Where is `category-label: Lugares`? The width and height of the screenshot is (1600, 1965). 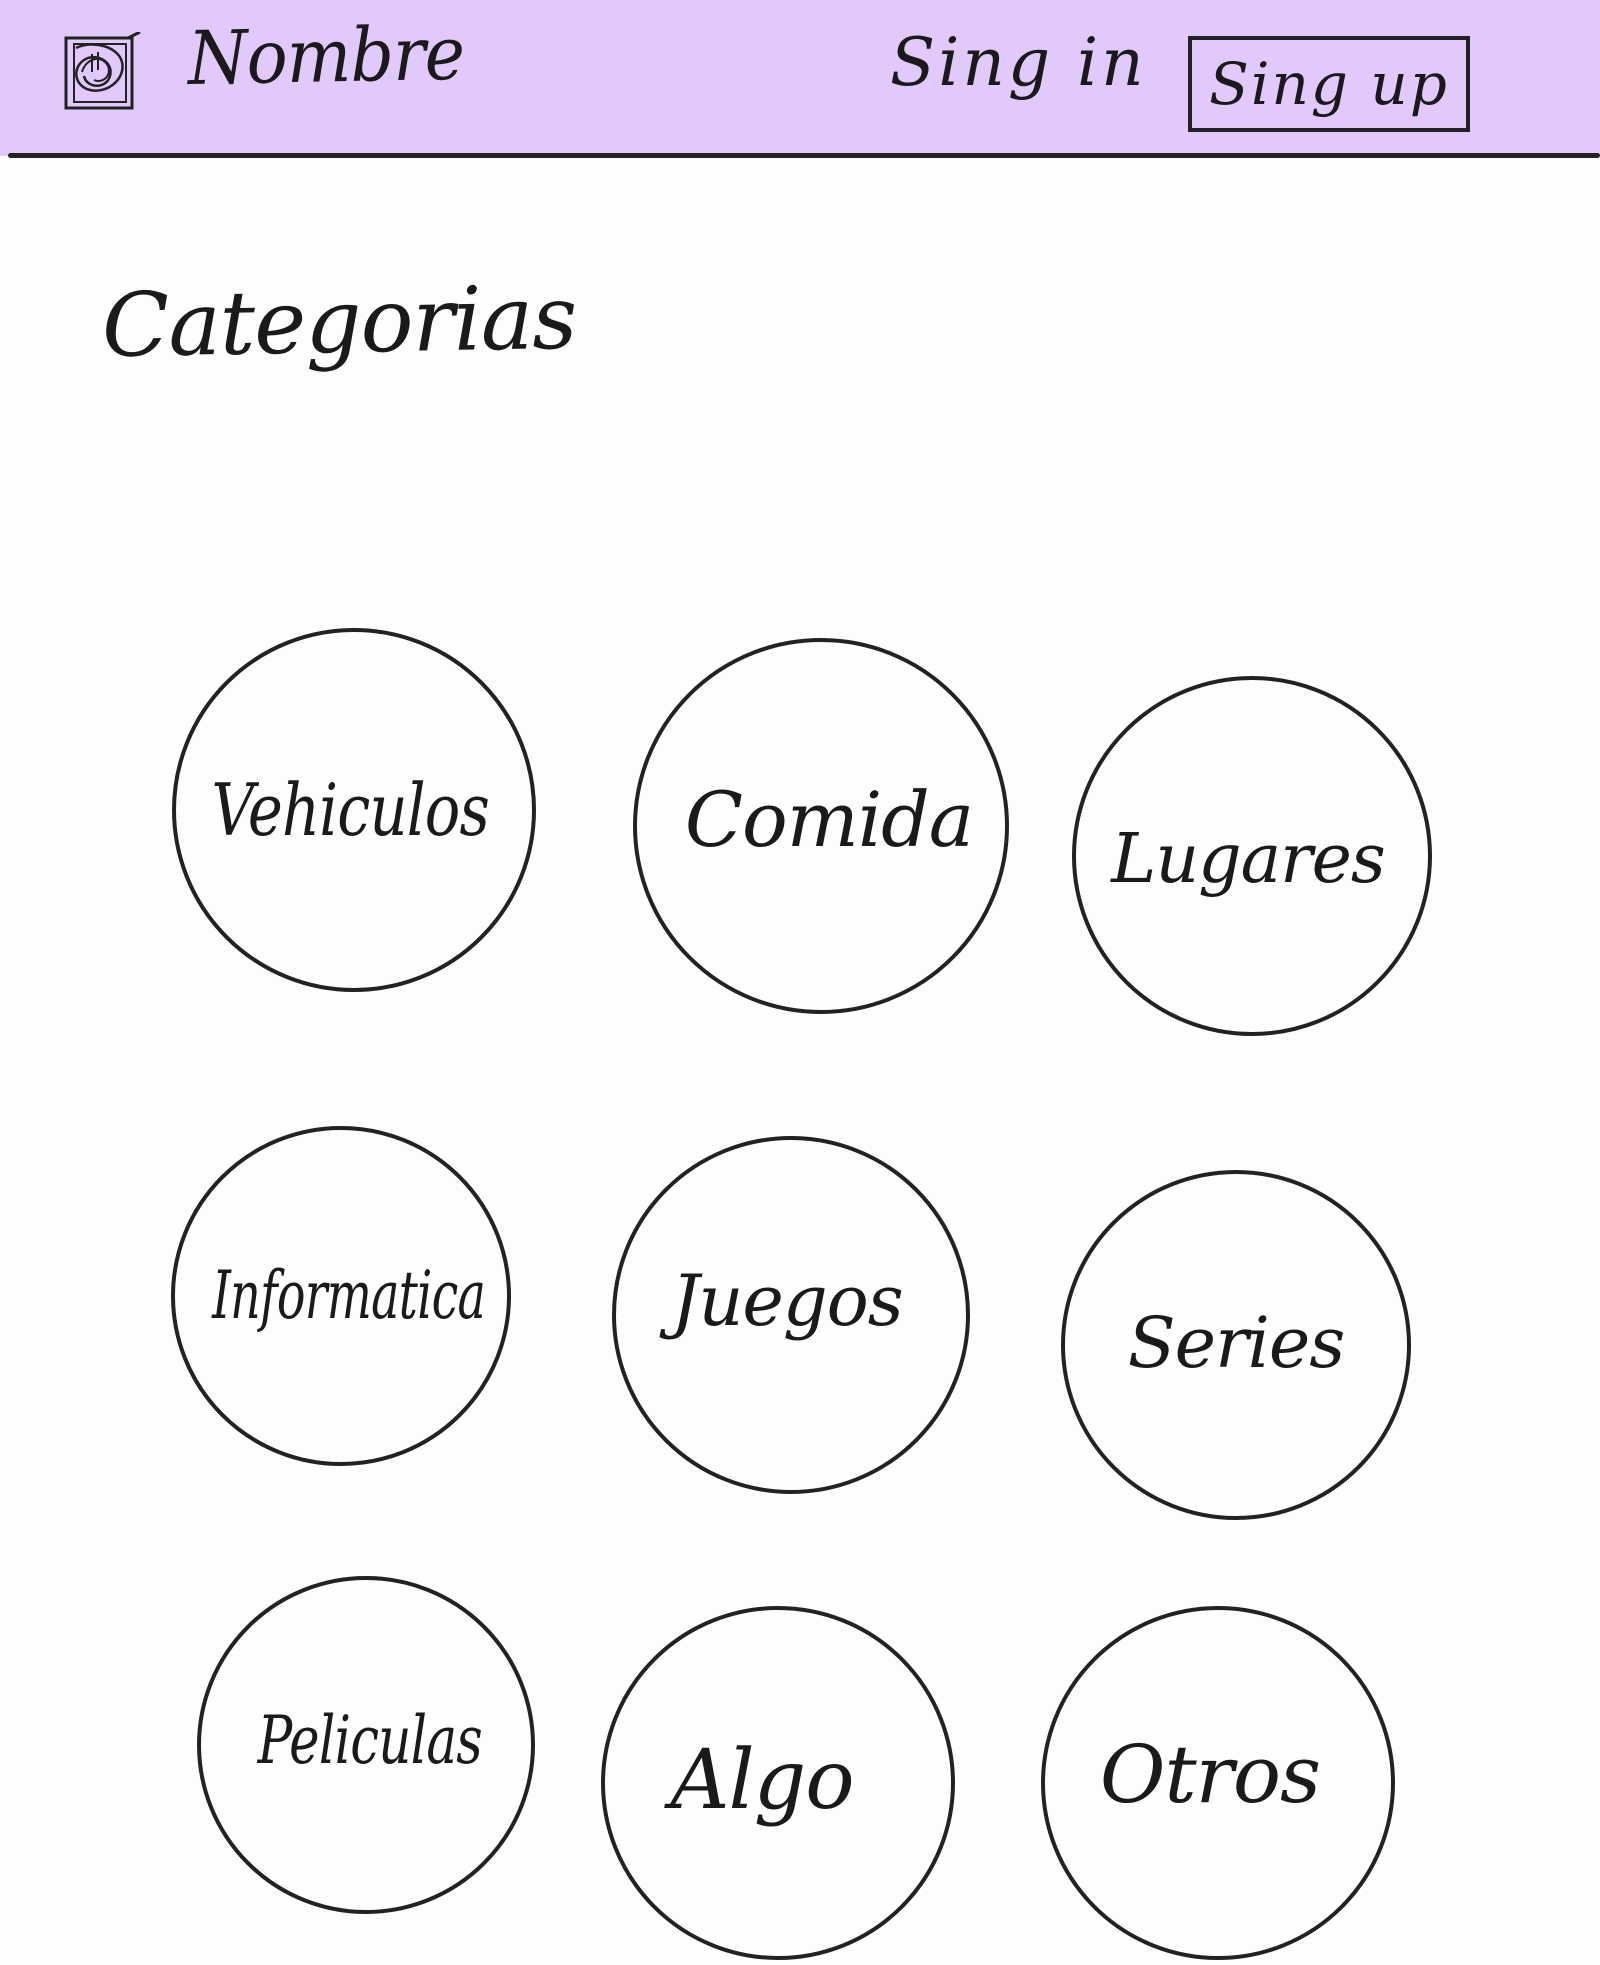
category-label: Lugares is located at coordinates (1248, 859).